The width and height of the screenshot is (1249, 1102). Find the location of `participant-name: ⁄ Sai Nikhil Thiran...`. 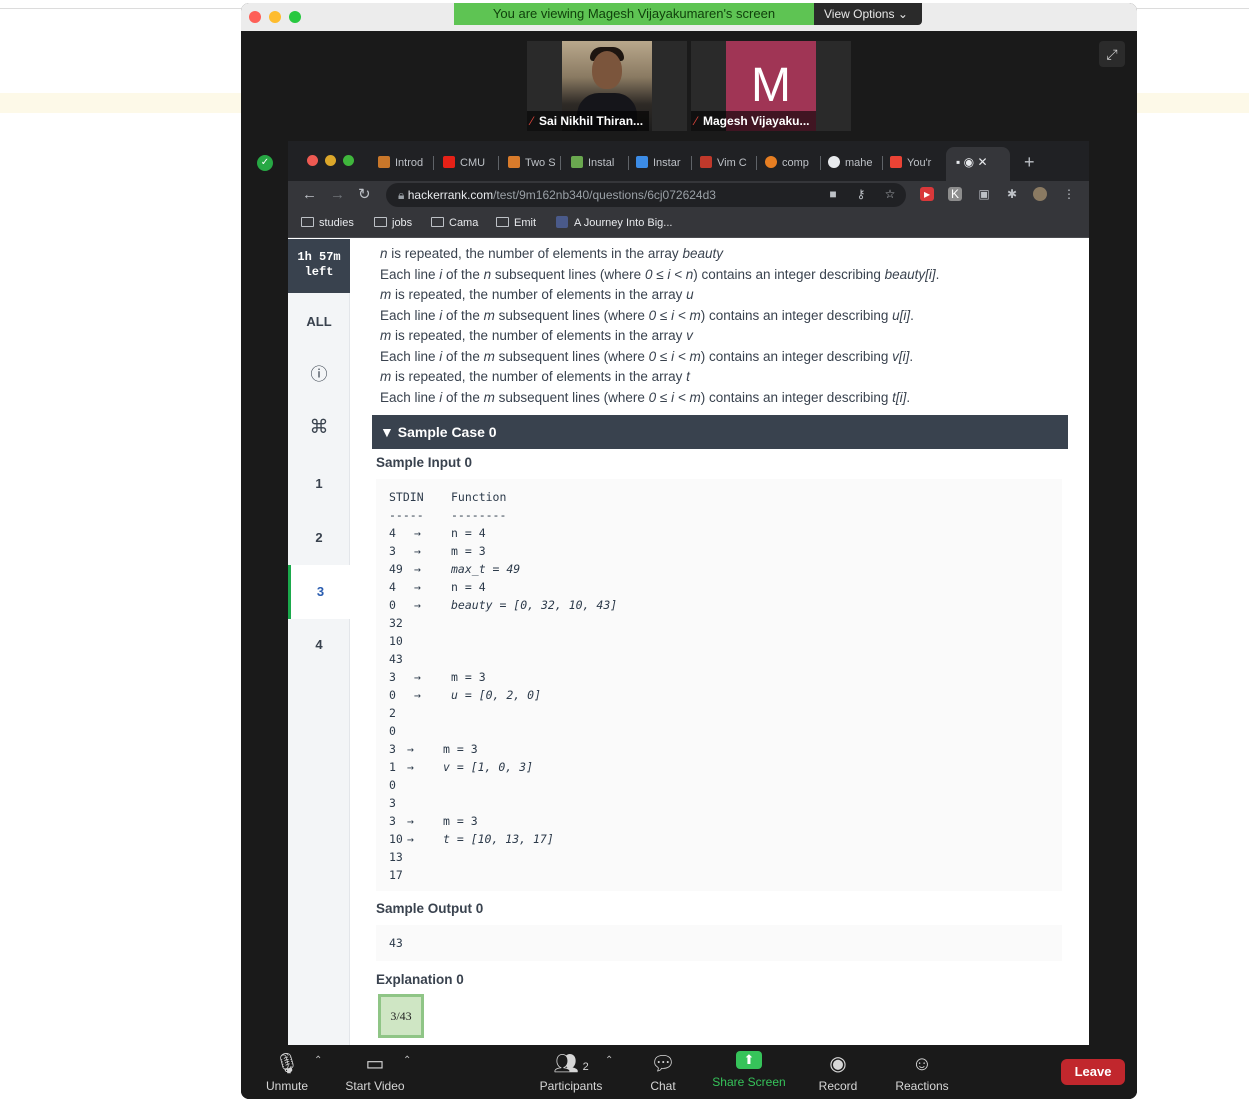

participant-name: ⁄ Sai Nikhil Thiran... is located at coordinates (588, 121).